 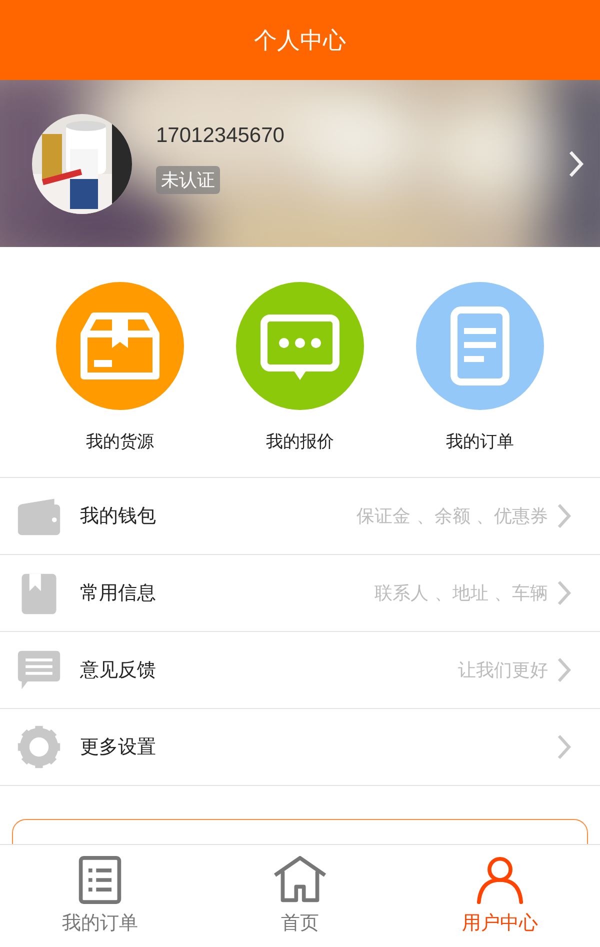 I want to click on menu-hint: 让我们更好, so click(x=503, y=670).